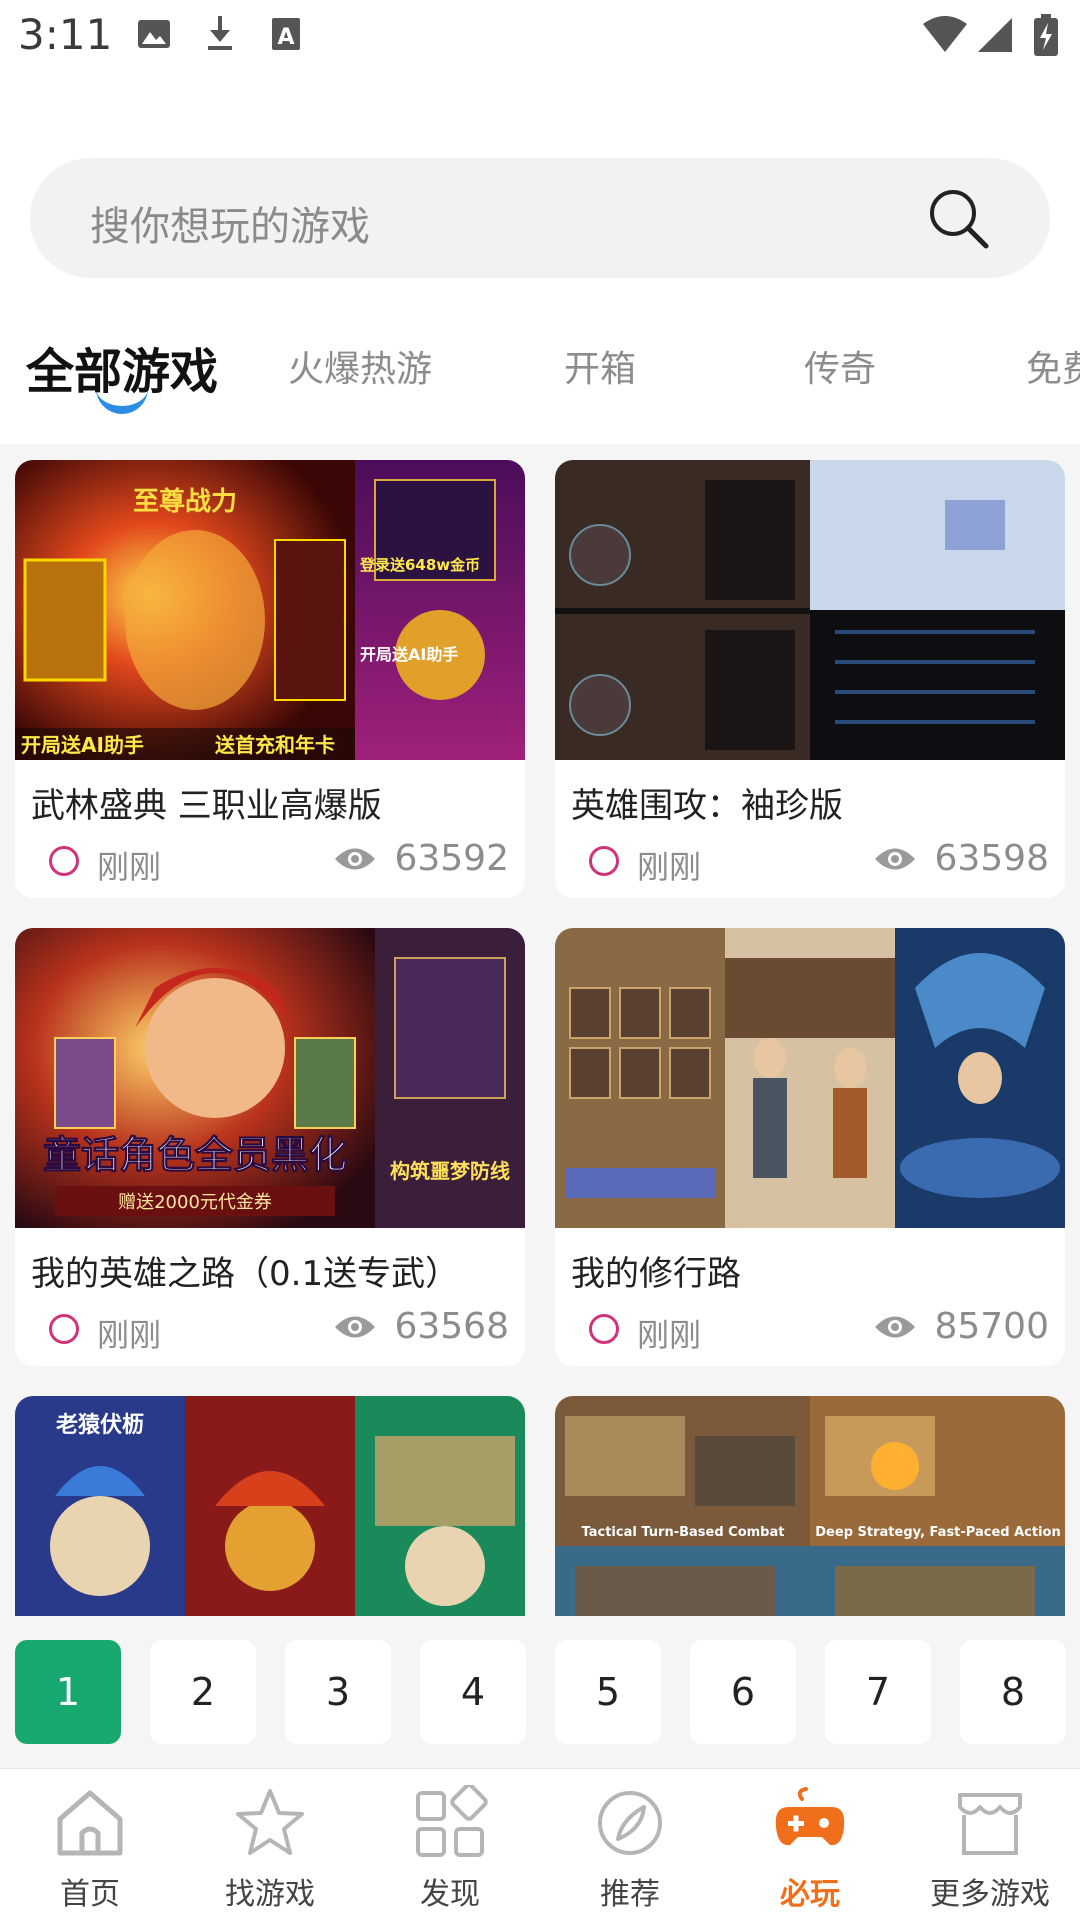  I want to click on bottom-nav: 首页 找游戏 发现 推荐 必玩 更多游戏, so click(540, 1844).